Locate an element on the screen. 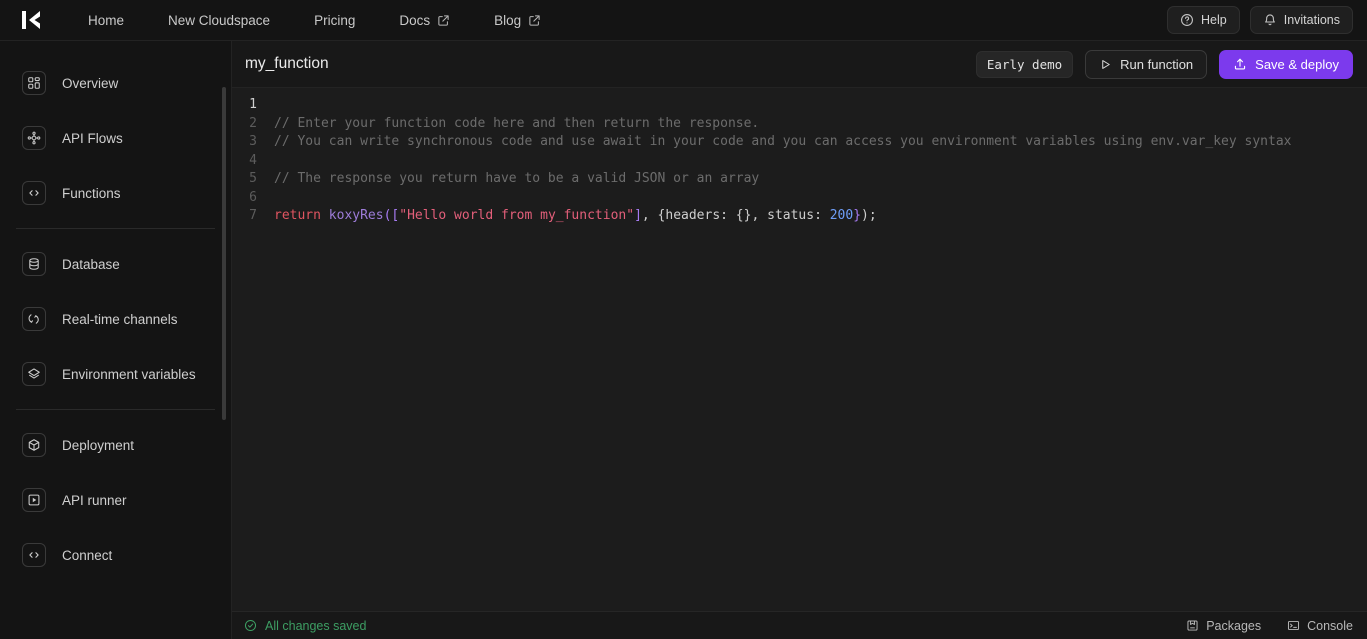 The width and height of the screenshot is (1367, 639). realtime-channels-icon is located at coordinates (34, 319).